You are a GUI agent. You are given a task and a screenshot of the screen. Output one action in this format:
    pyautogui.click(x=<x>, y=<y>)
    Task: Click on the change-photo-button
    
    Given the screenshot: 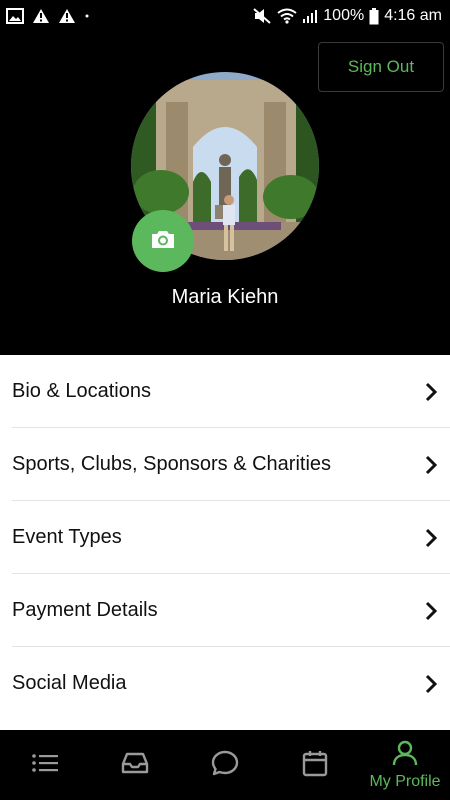 What is the action you would take?
    pyautogui.click(x=163, y=241)
    